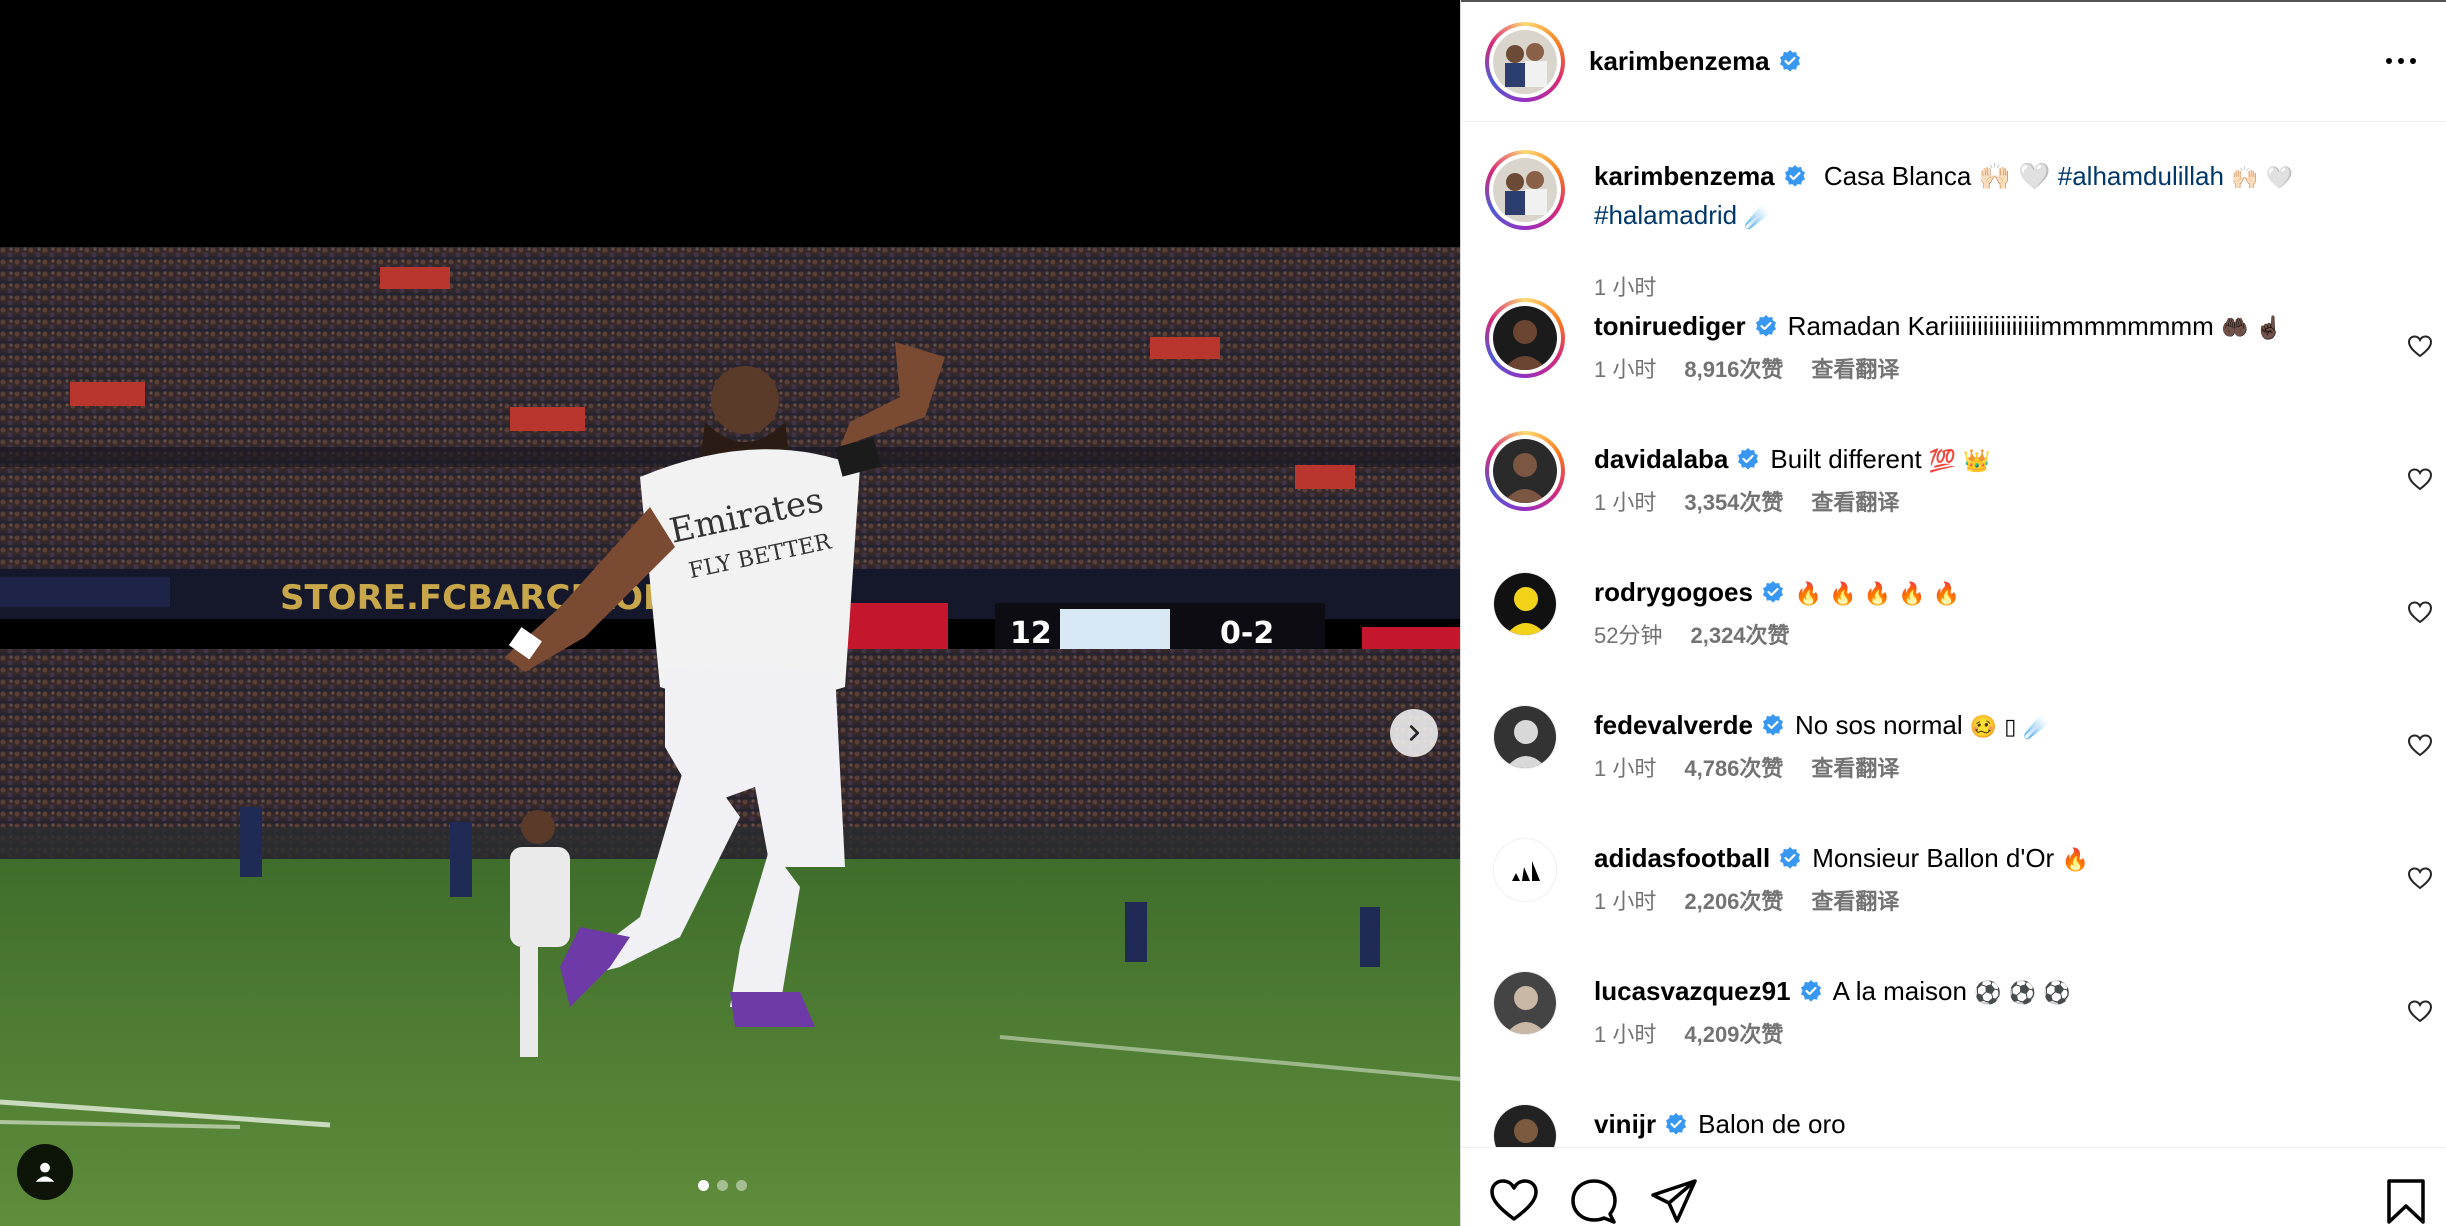 The image size is (2446, 1226). I want to click on comment-text: Balon de oro, so click(1772, 1124).